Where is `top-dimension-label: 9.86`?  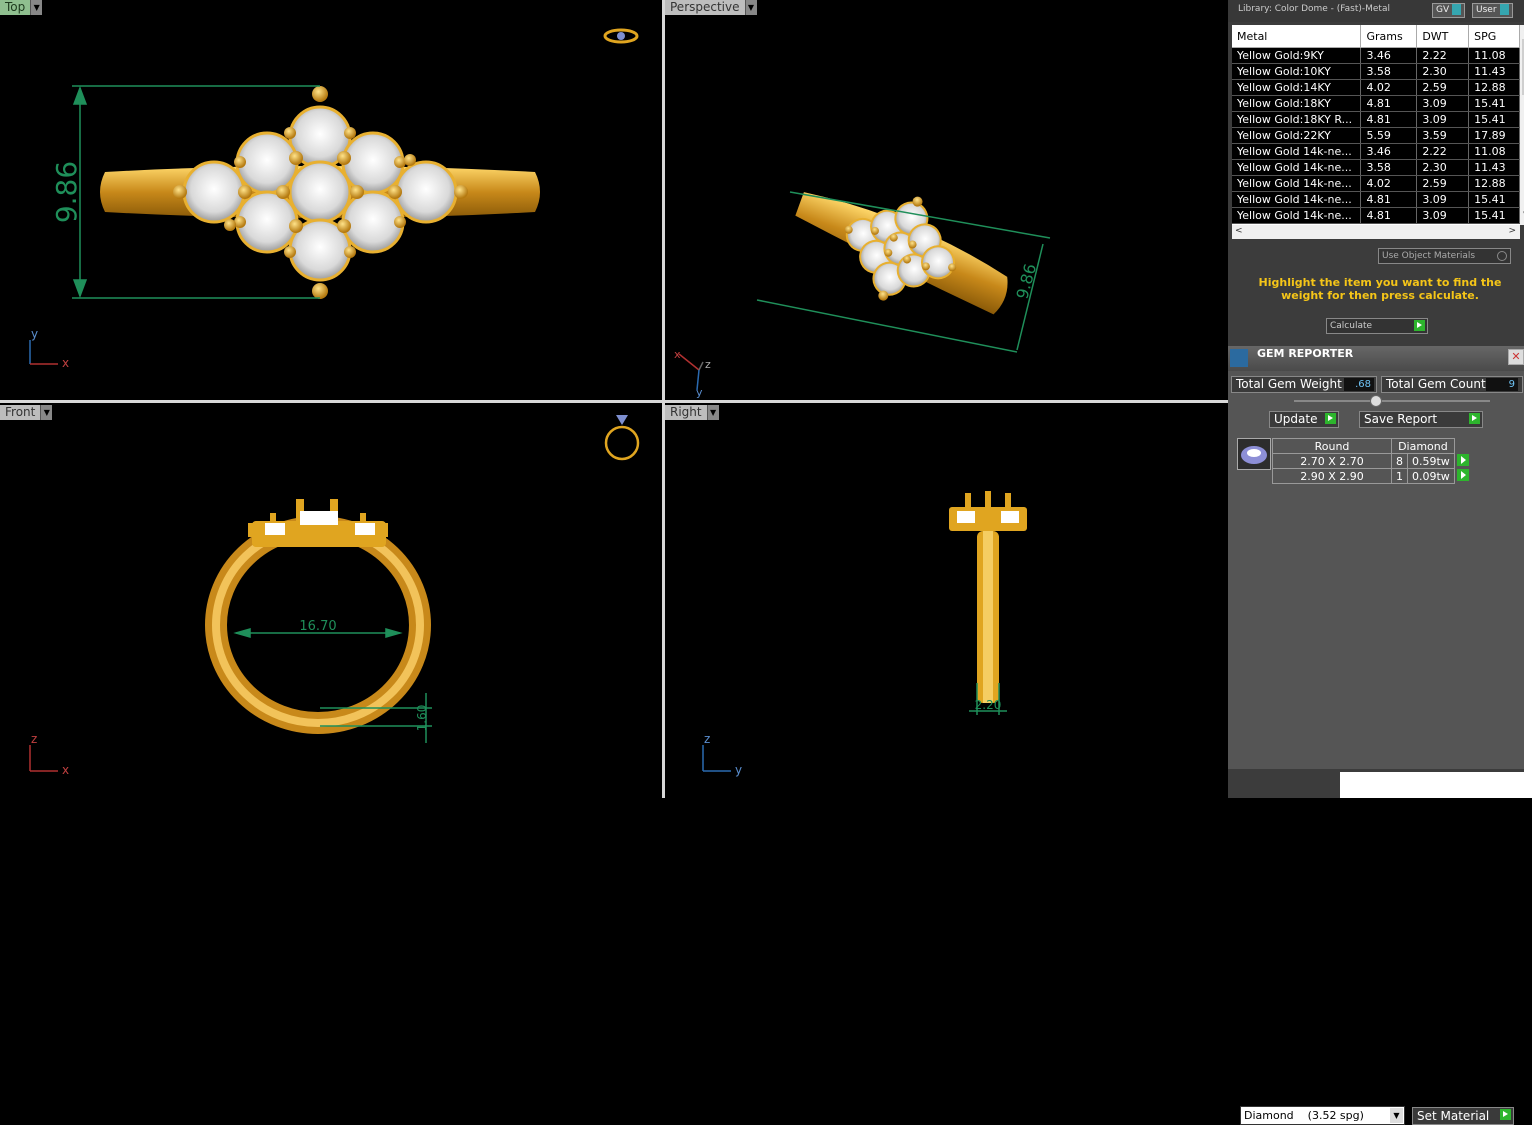
top-dimension-label: 9.86 is located at coordinates (66, 192).